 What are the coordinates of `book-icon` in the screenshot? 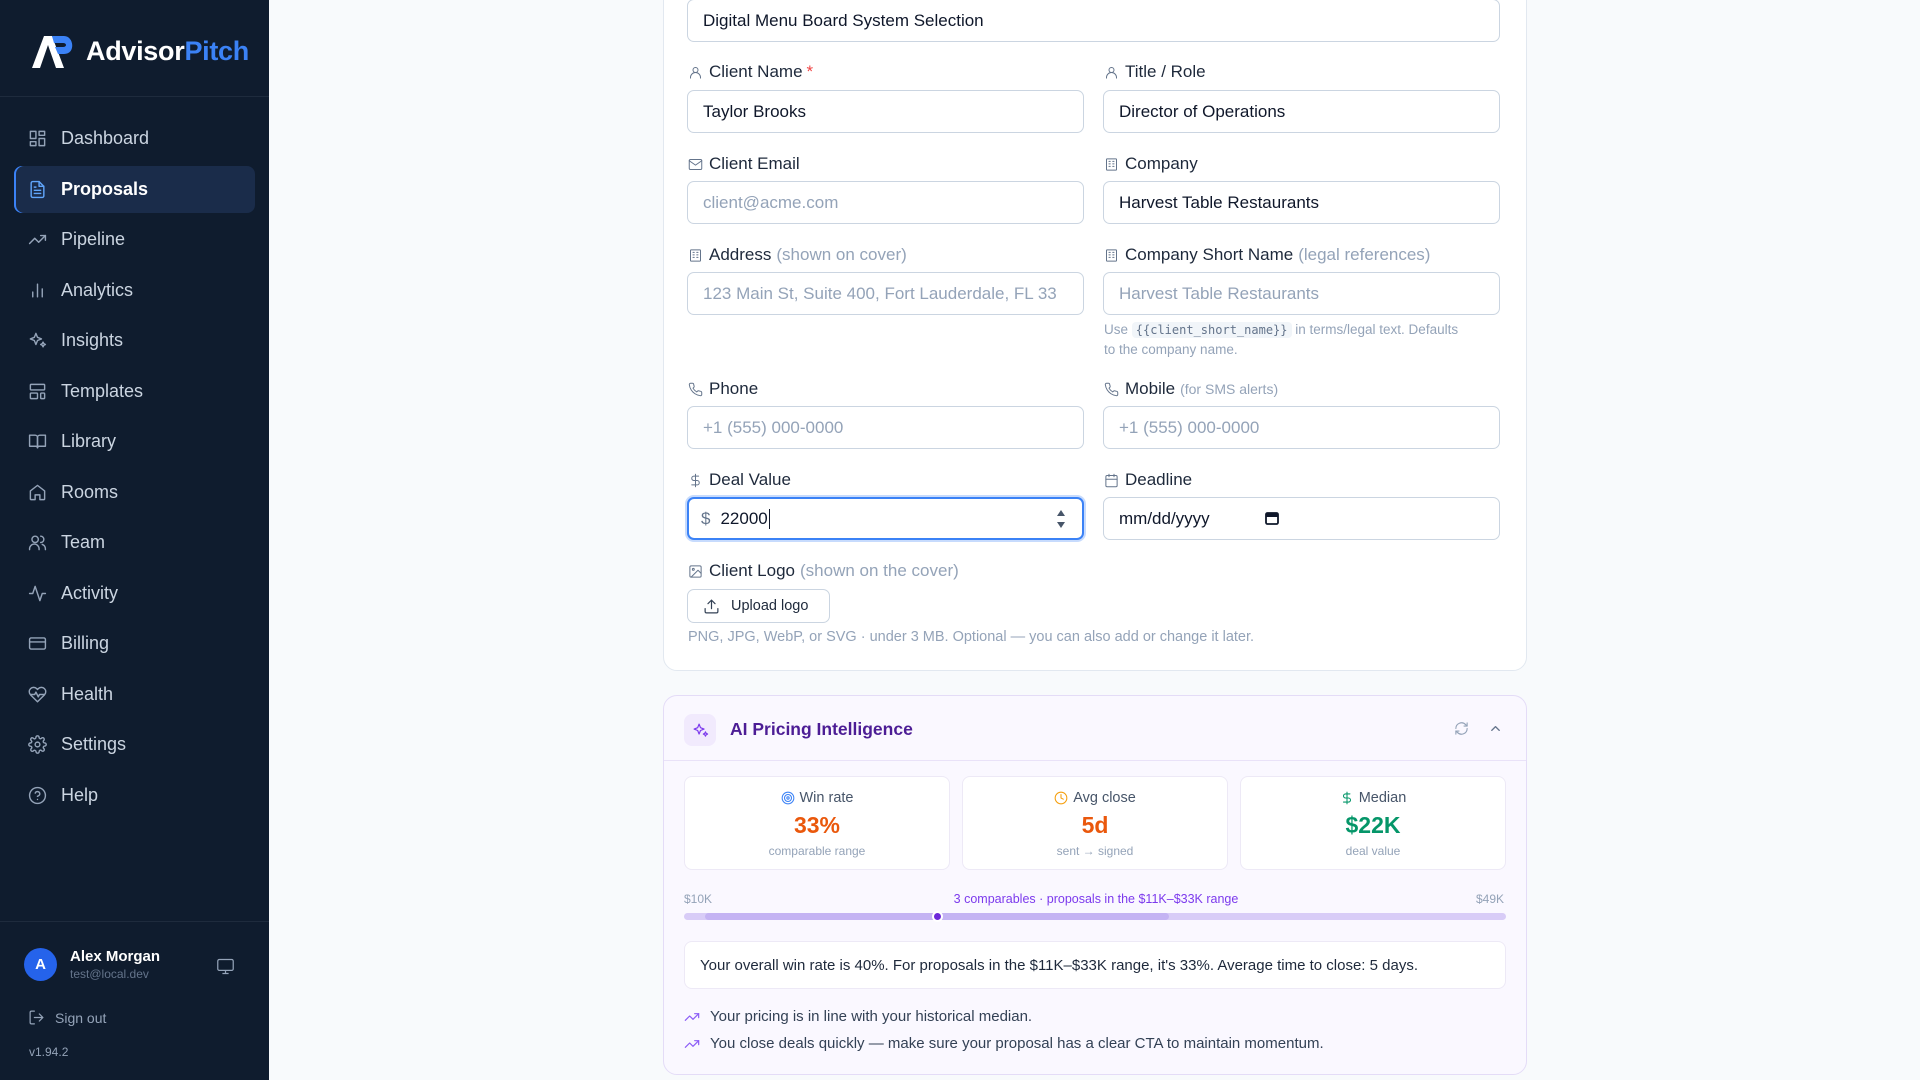 It's located at (37, 441).